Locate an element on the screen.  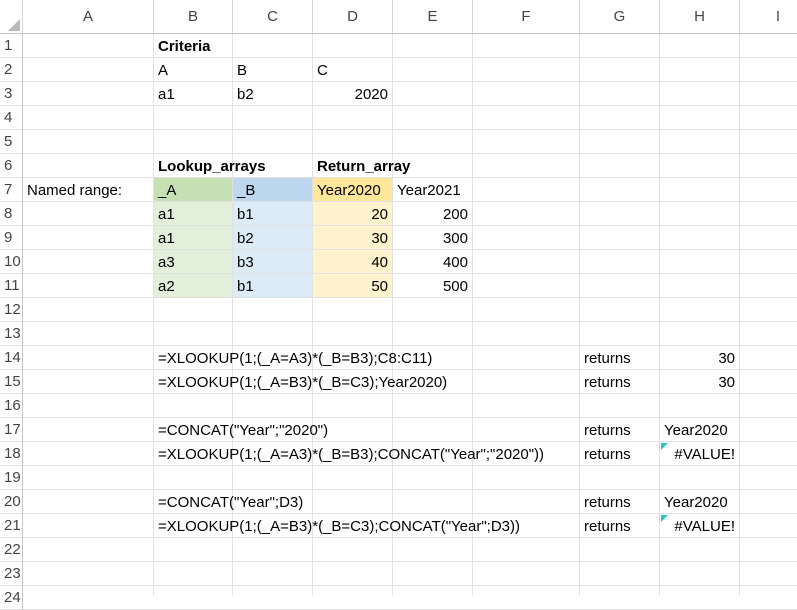
cell-c10: b3 is located at coordinates (243, 262).